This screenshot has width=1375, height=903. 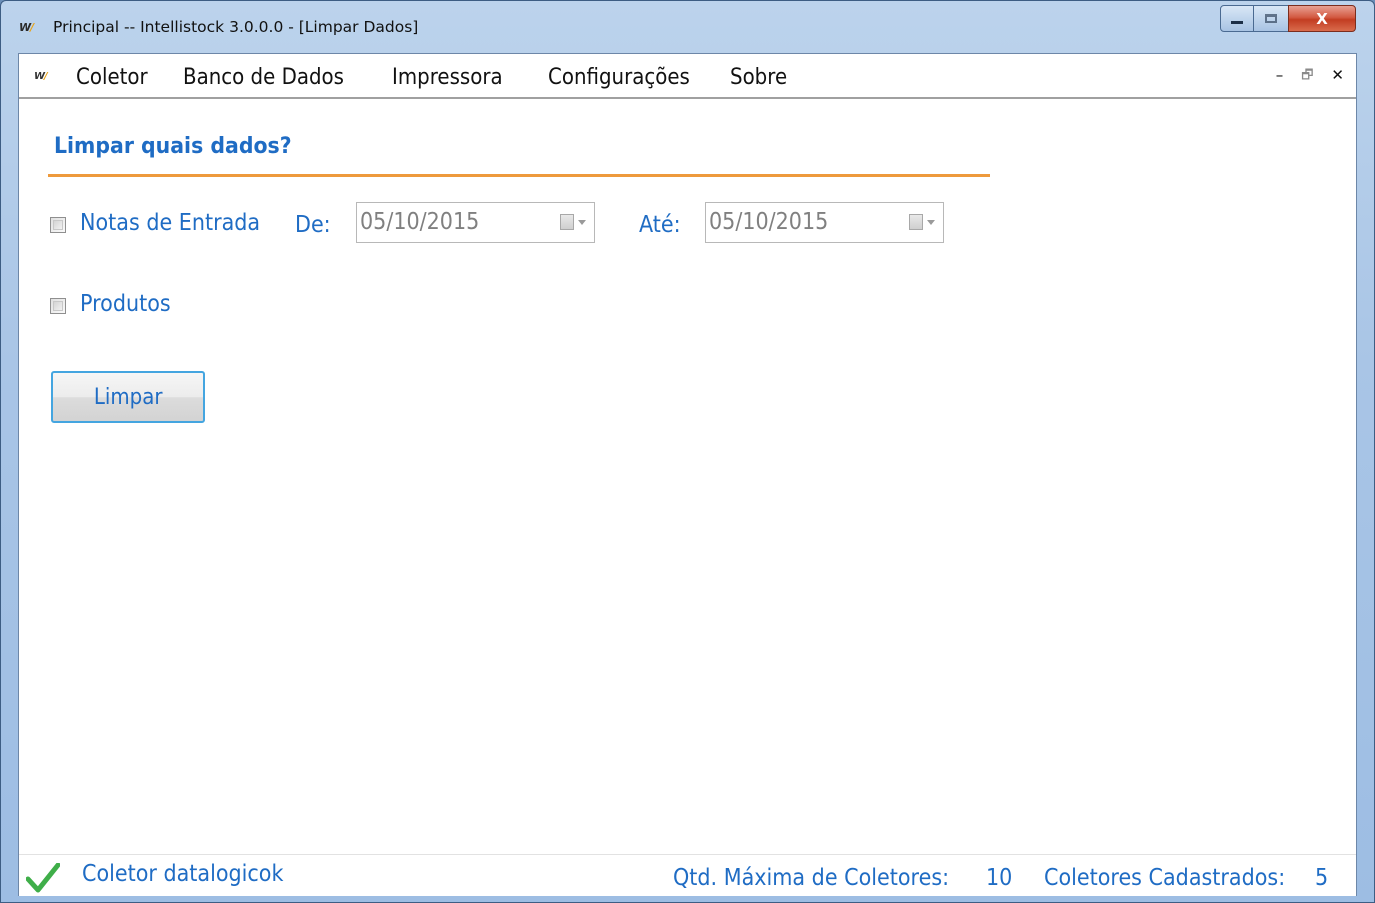 What do you see at coordinates (173, 146) in the screenshot?
I see `section-heading: Limpar quais dados?` at bounding box center [173, 146].